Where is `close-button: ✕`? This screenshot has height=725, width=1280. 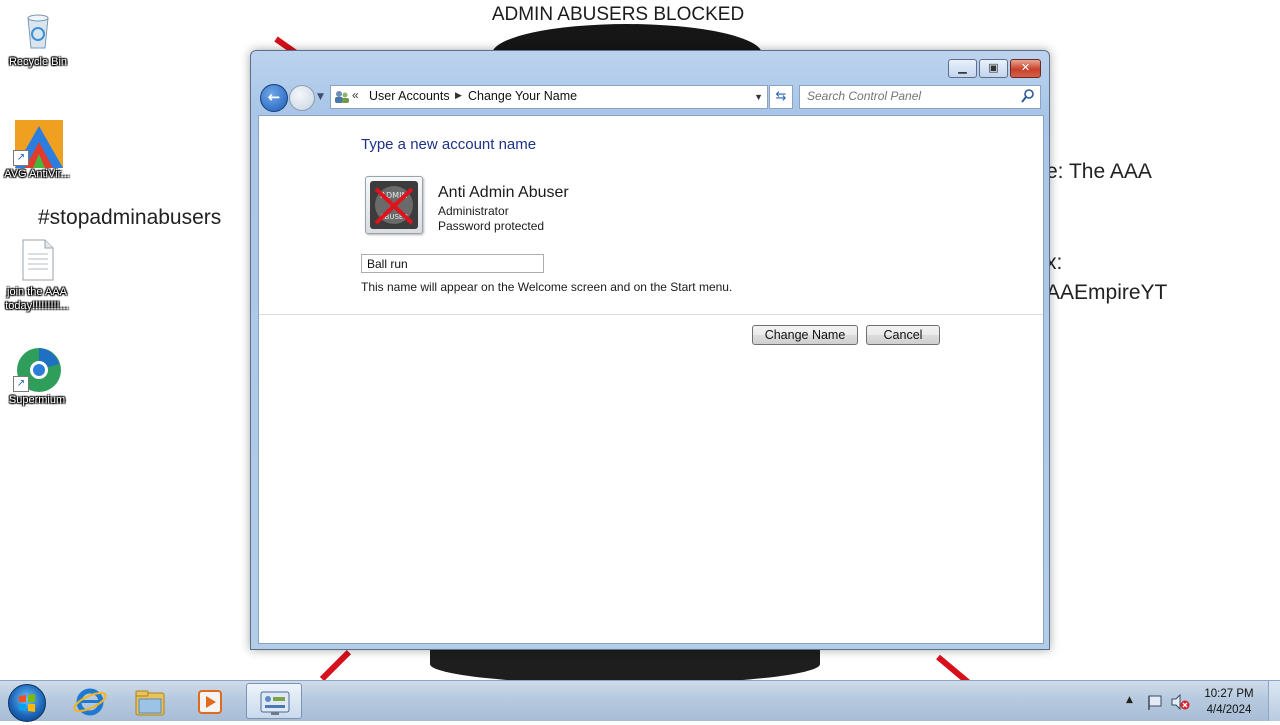 close-button: ✕ is located at coordinates (1025, 68).